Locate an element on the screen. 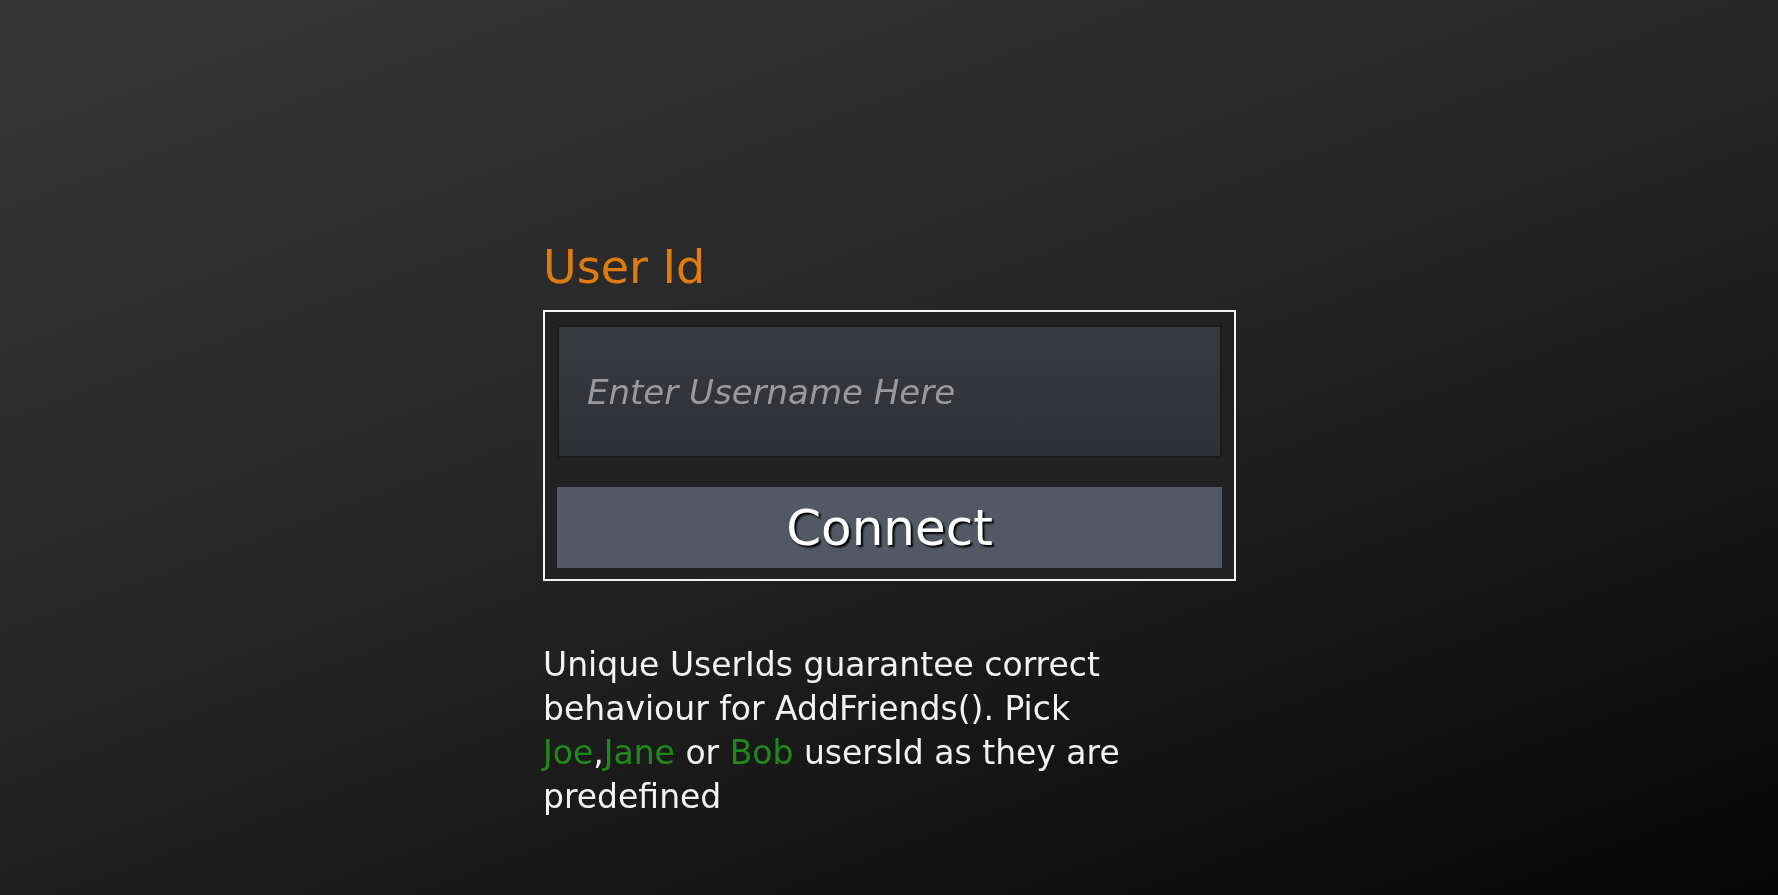 Image resolution: width=1778 pixels, height=895 pixels. user-id-label: User Id is located at coordinates (625, 267).